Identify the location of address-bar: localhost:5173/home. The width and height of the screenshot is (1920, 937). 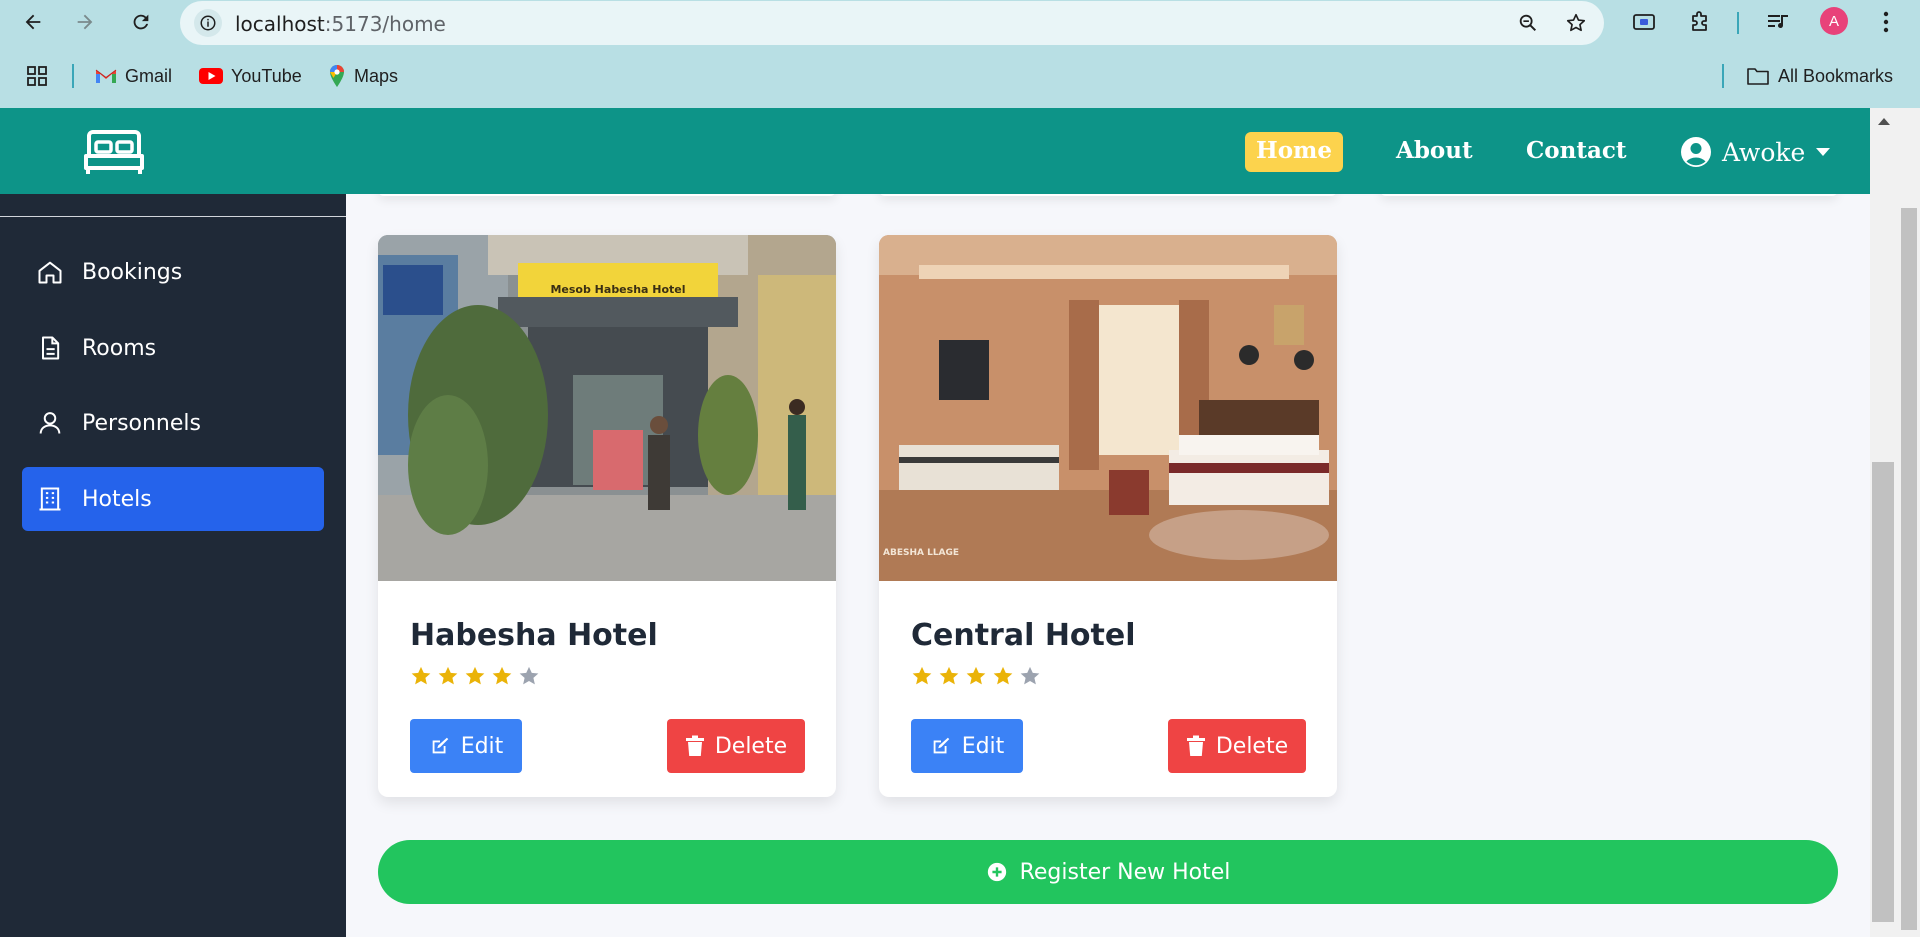
(892, 23).